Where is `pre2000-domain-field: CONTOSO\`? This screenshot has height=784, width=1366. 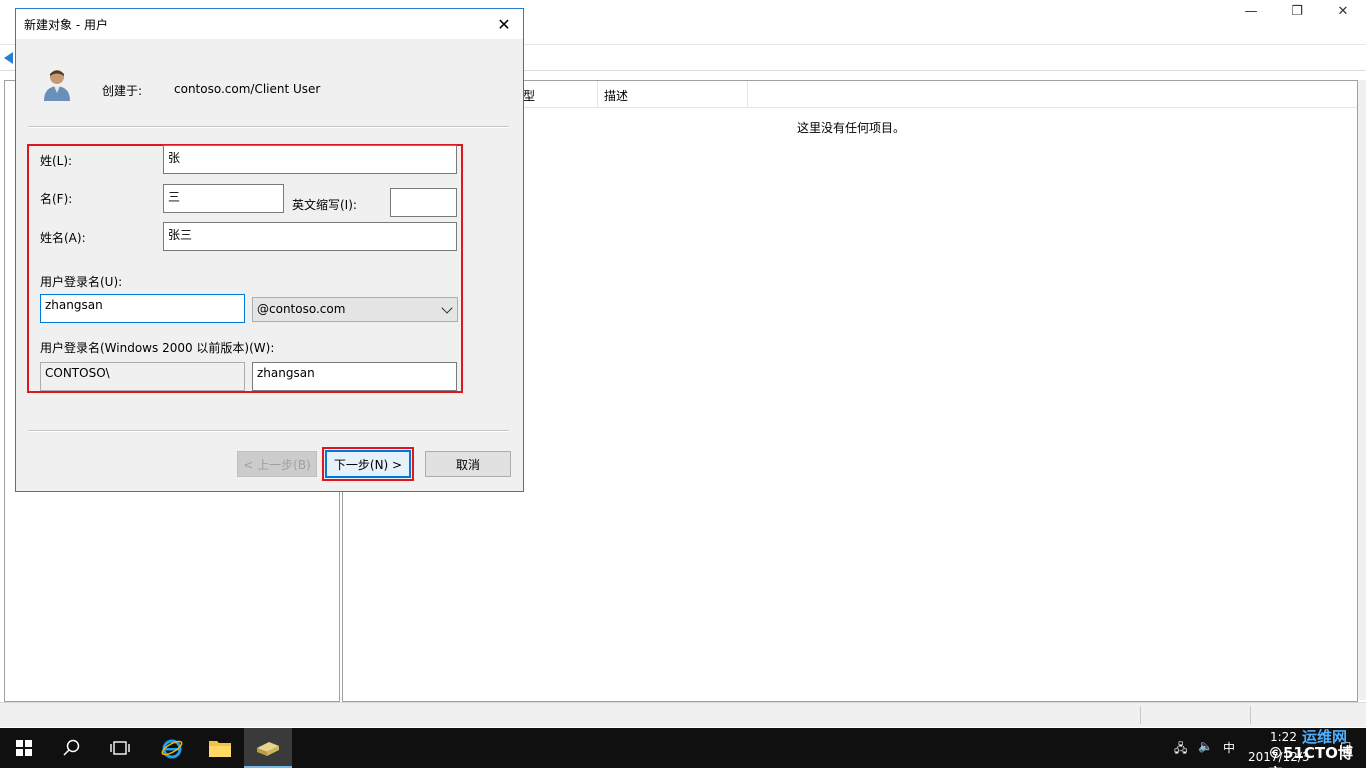 pre2000-domain-field: CONTOSO\ is located at coordinates (142, 376).